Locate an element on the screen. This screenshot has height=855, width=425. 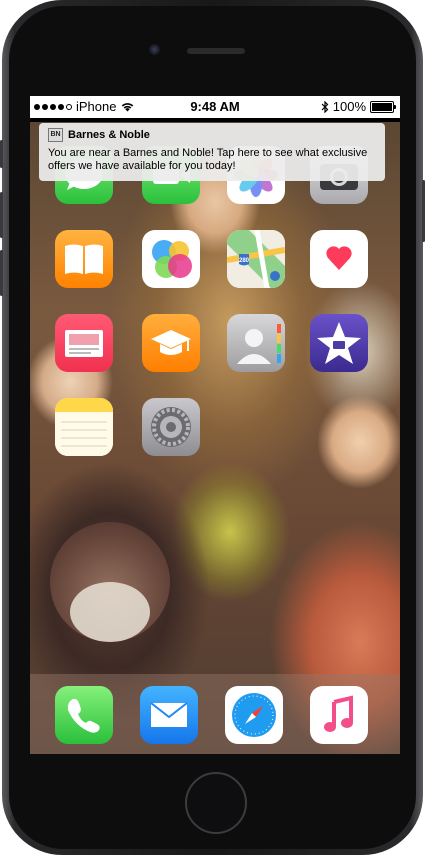
earpiece-speaker is located at coordinates (216, 51).